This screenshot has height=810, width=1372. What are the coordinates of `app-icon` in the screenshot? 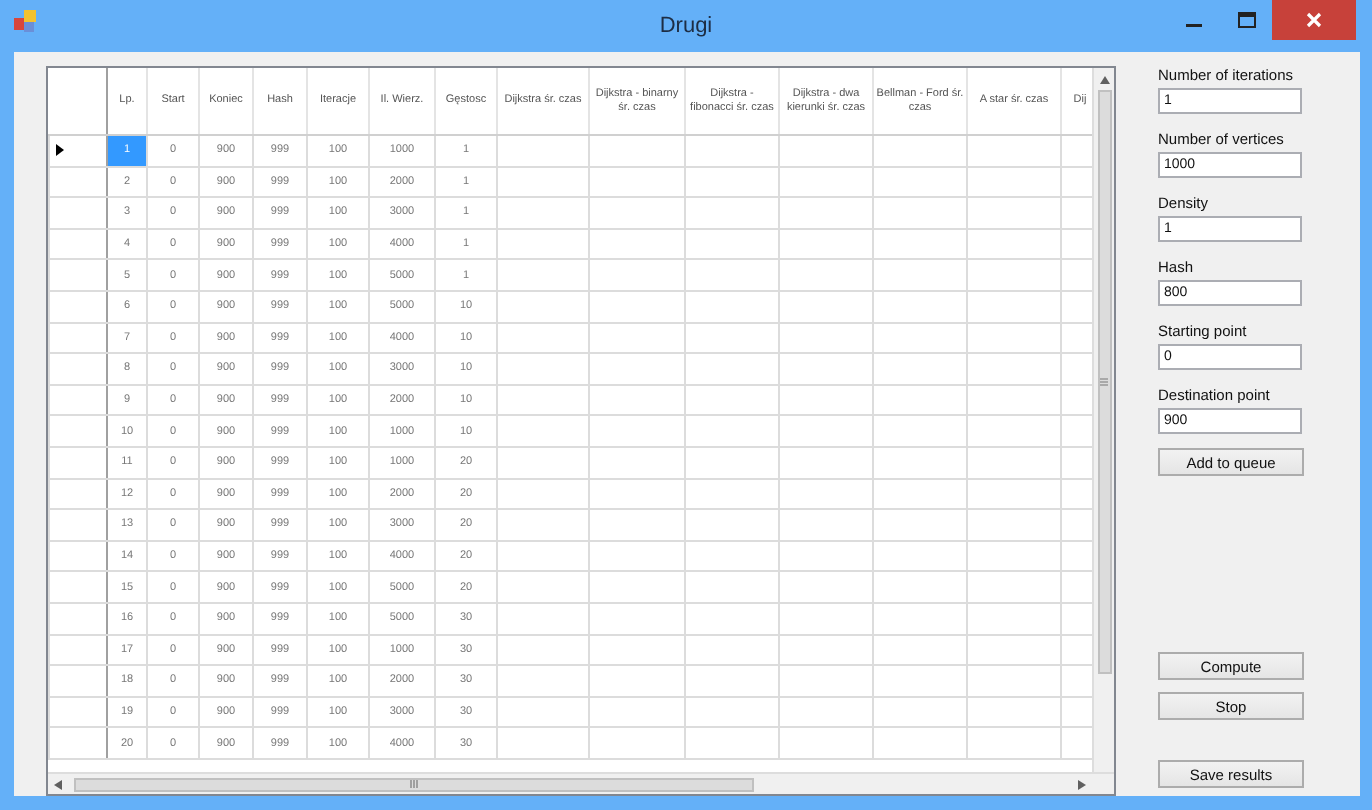 It's located at (26, 22).